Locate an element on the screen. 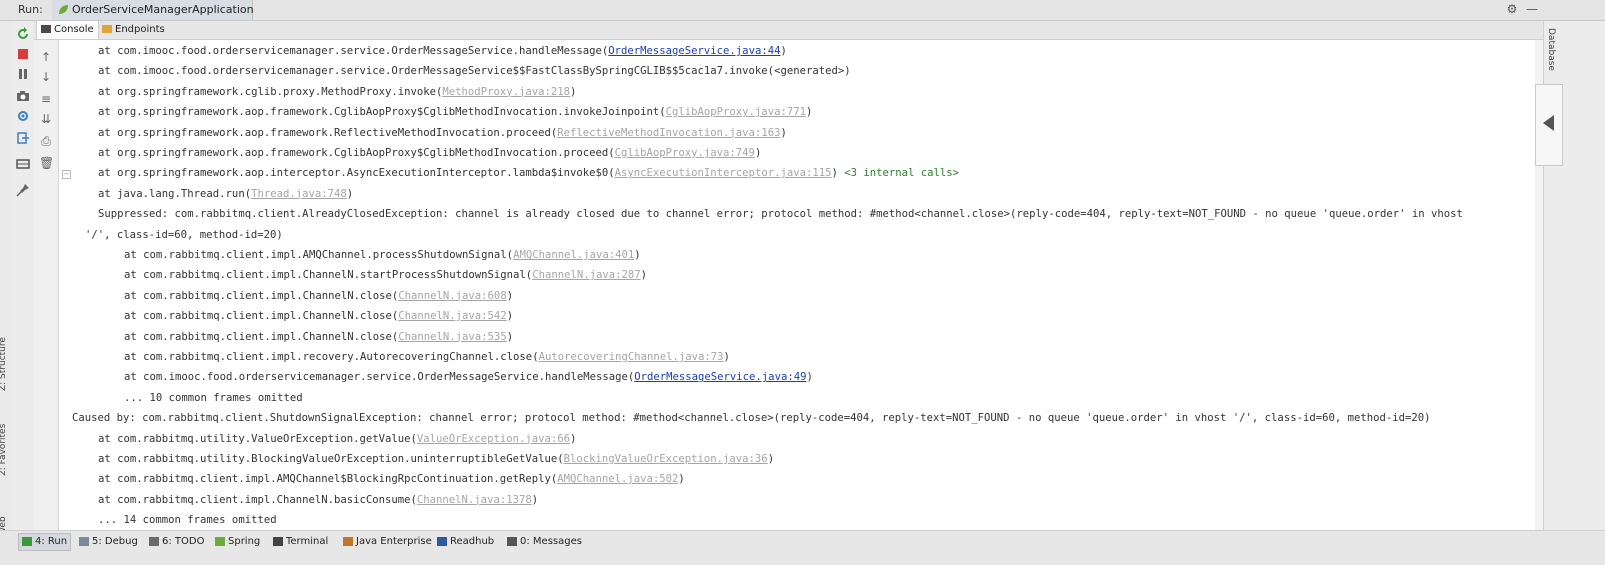 The width and height of the screenshot is (1605, 565). arrow-up-icon: ↑ is located at coordinates (46, 57).